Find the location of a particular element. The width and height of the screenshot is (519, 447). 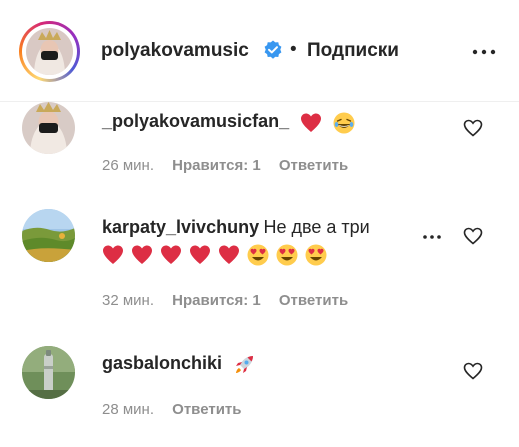

verified-badge-icon is located at coordinates (273, 49).